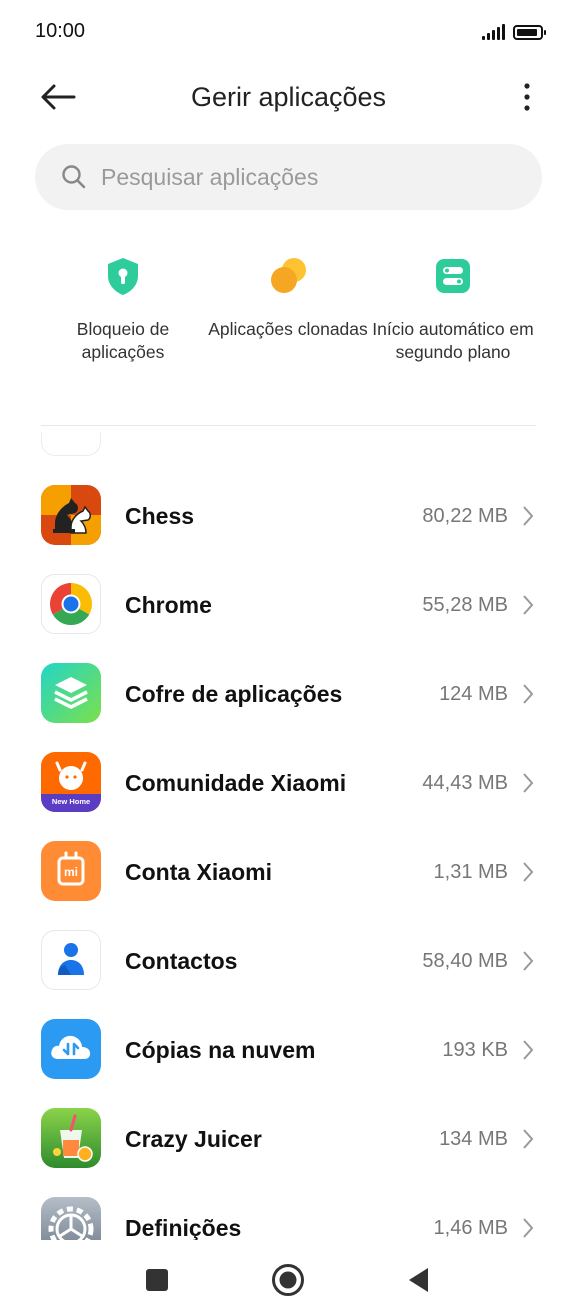 The image size is (577, 1316). I want to click on xiaomi-account-icon-text: mi, so click(70, 872).